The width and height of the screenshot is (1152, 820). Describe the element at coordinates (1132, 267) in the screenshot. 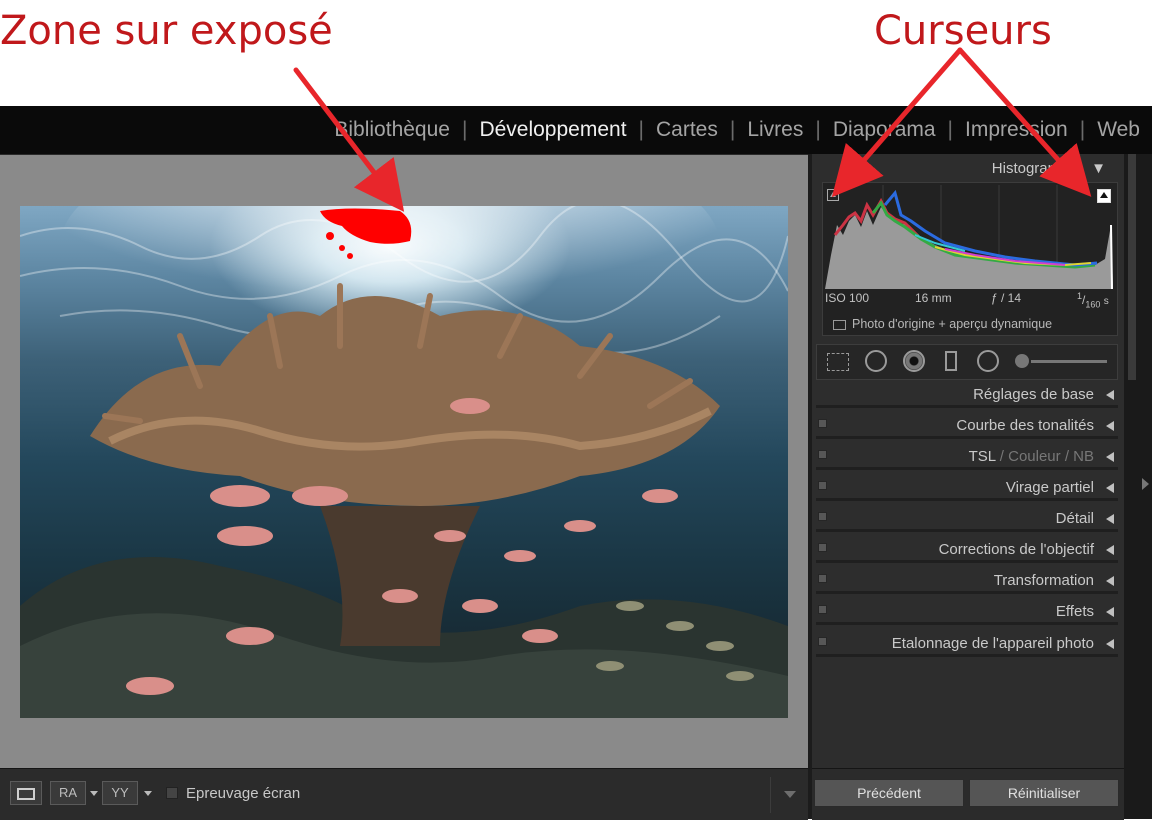

I see `scrollbar-thumb` at that location.